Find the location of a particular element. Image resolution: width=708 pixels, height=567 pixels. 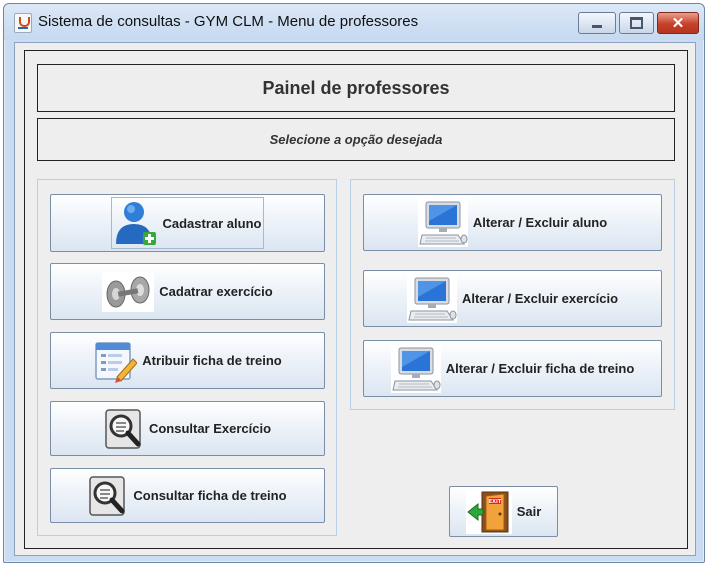

user-add-icon is located at coordinates (136, 223).